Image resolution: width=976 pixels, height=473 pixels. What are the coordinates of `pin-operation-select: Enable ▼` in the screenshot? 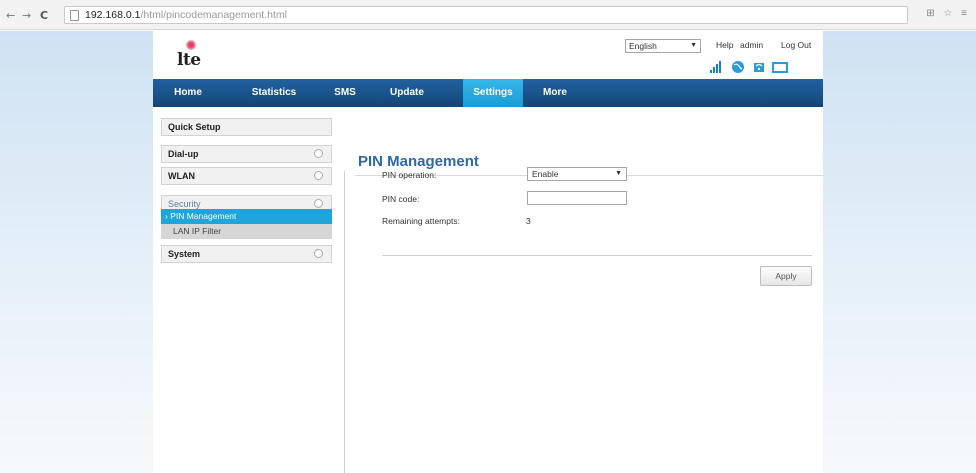 It's located at (577, 174).